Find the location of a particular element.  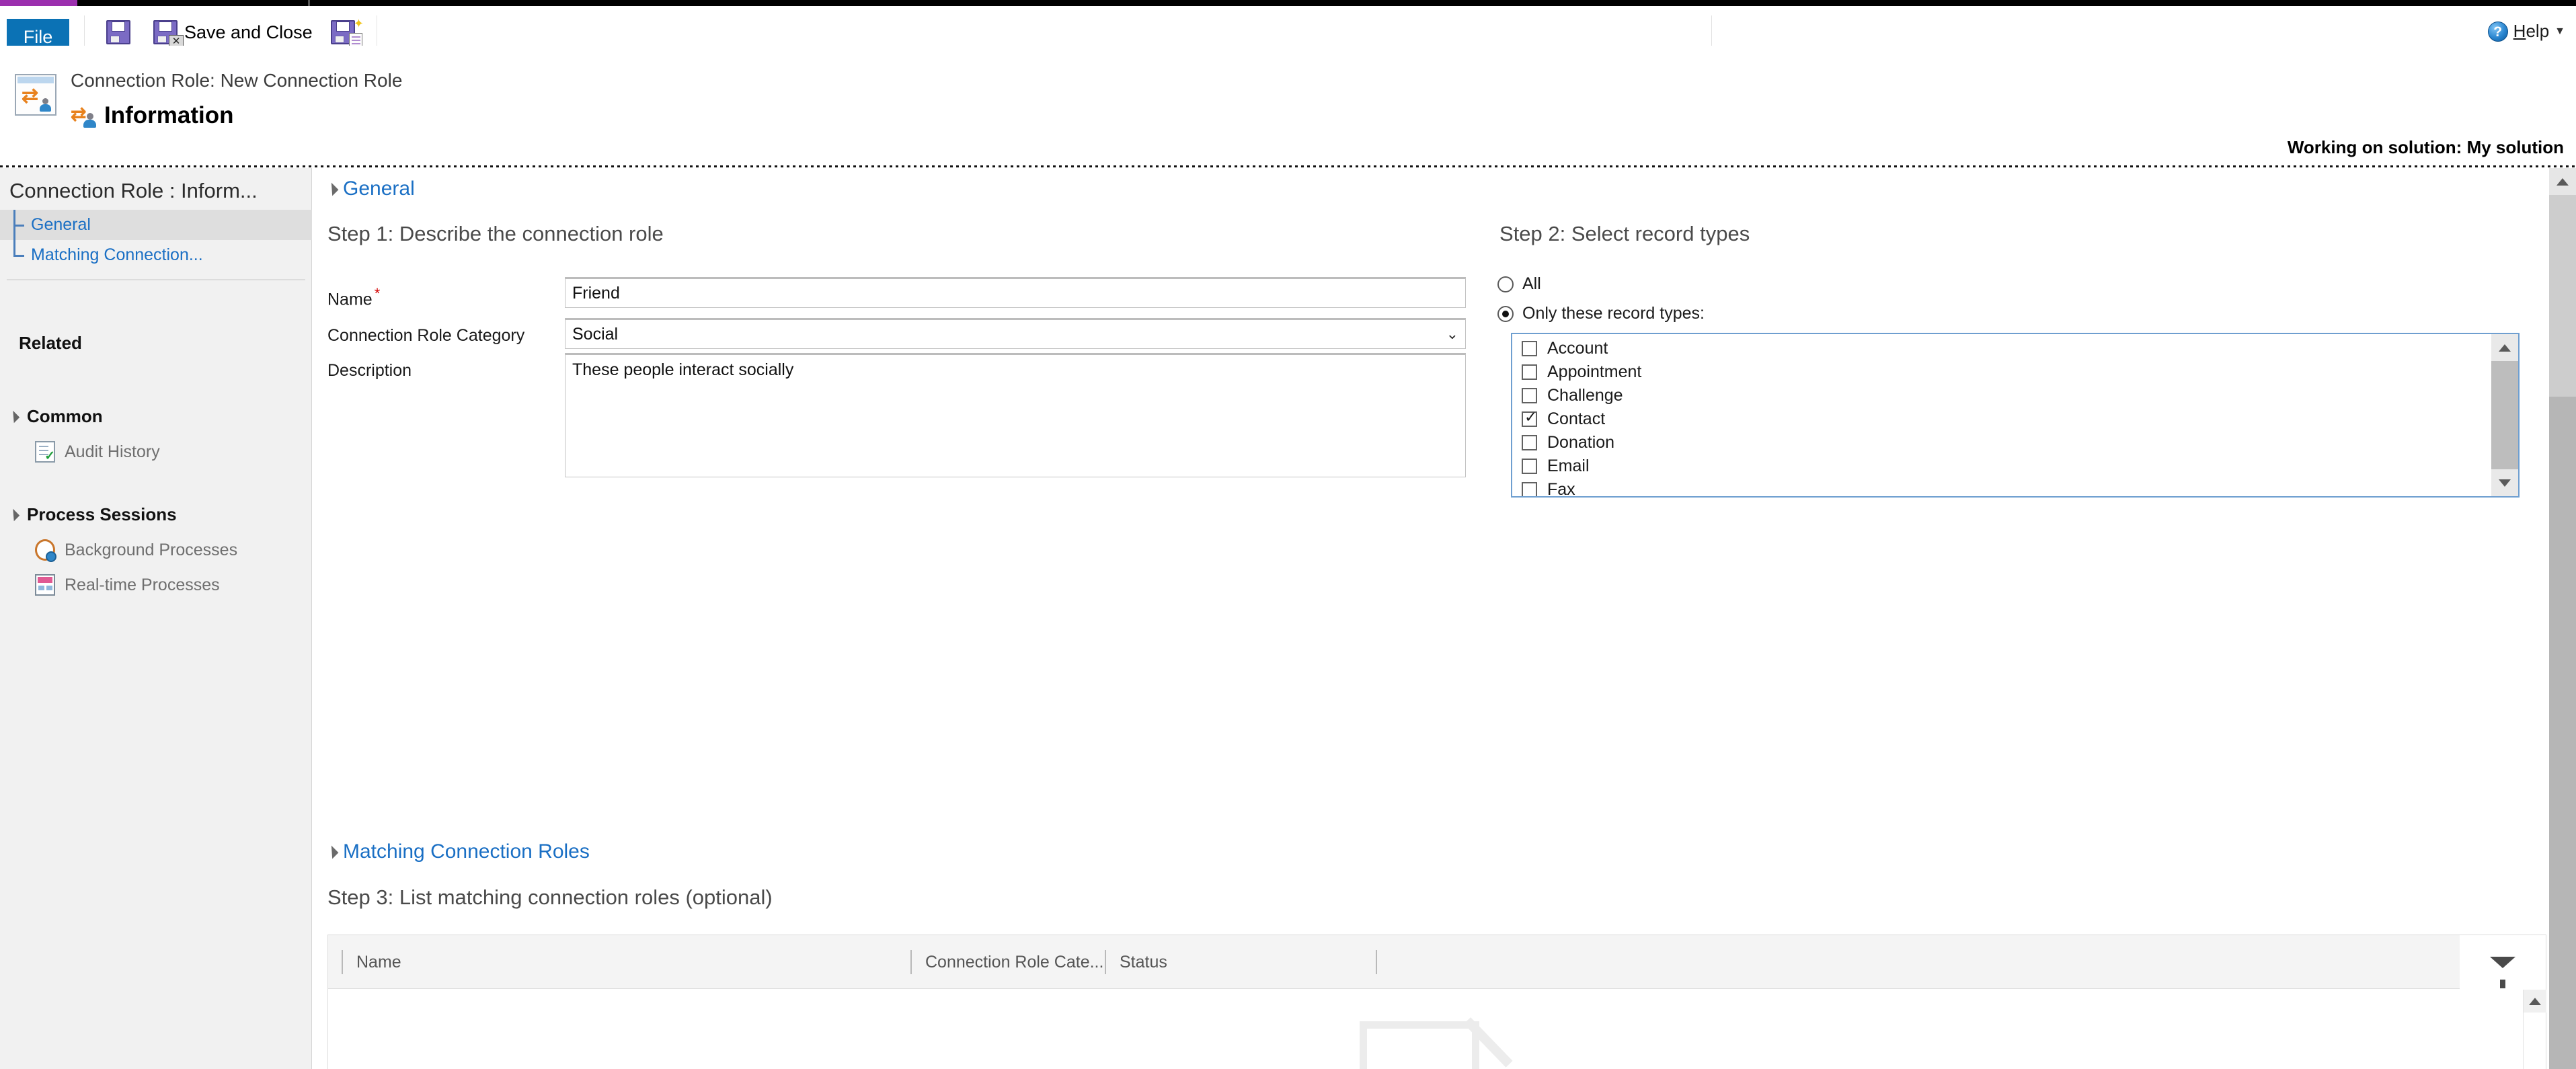

checkbox-fax is located at coordinates (1529, 489).